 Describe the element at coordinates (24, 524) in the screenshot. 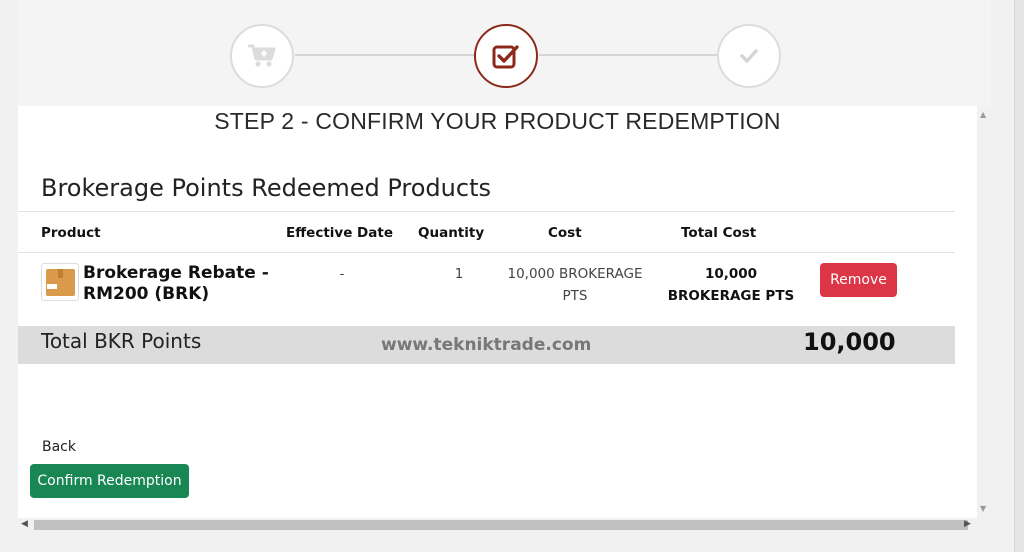

I see `scroll-left-icon: ◀` at that location.